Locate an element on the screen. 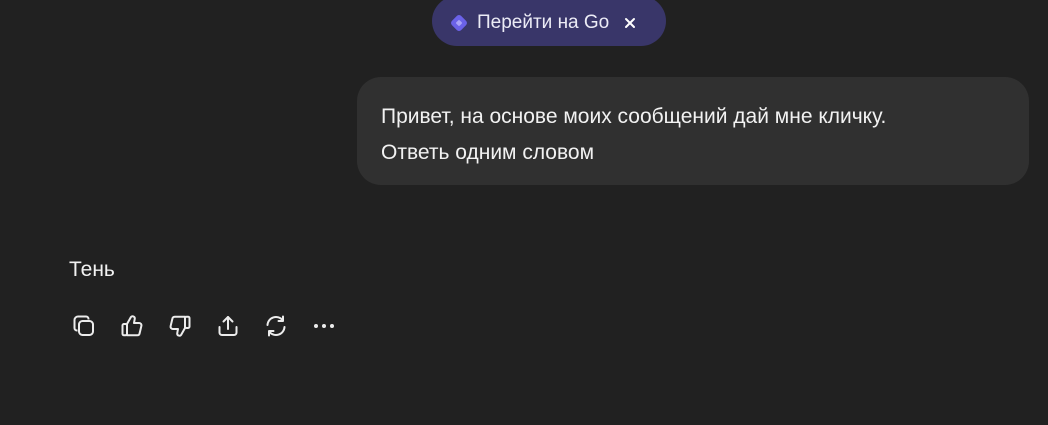 This screenshot has width=1048, height=425. go-upgrade-label: Перейти на Go is located at coordinates (543, 22).